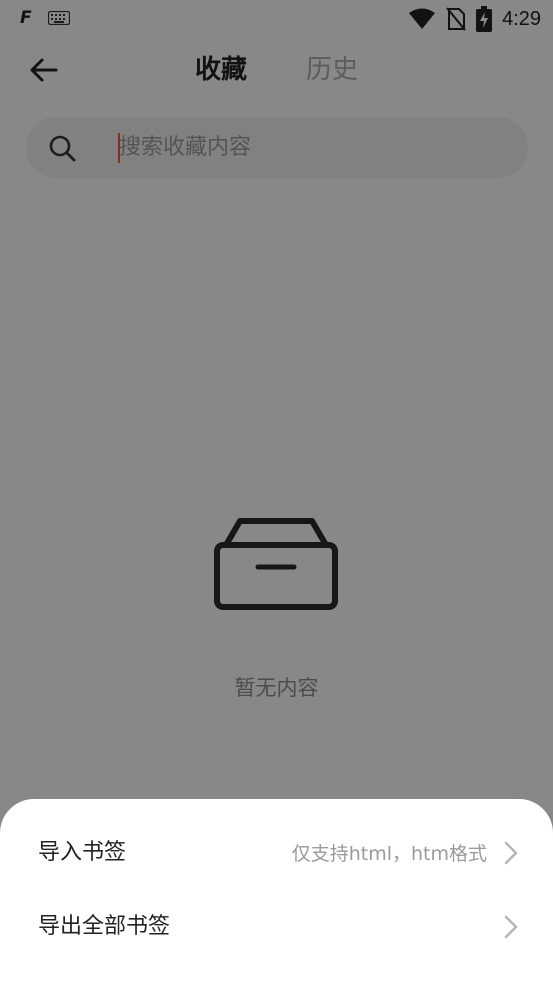 This screenshot has width=553, height=983. I want to click on import-format-hint: 仅支持html，htm格式, so click(389, 854).